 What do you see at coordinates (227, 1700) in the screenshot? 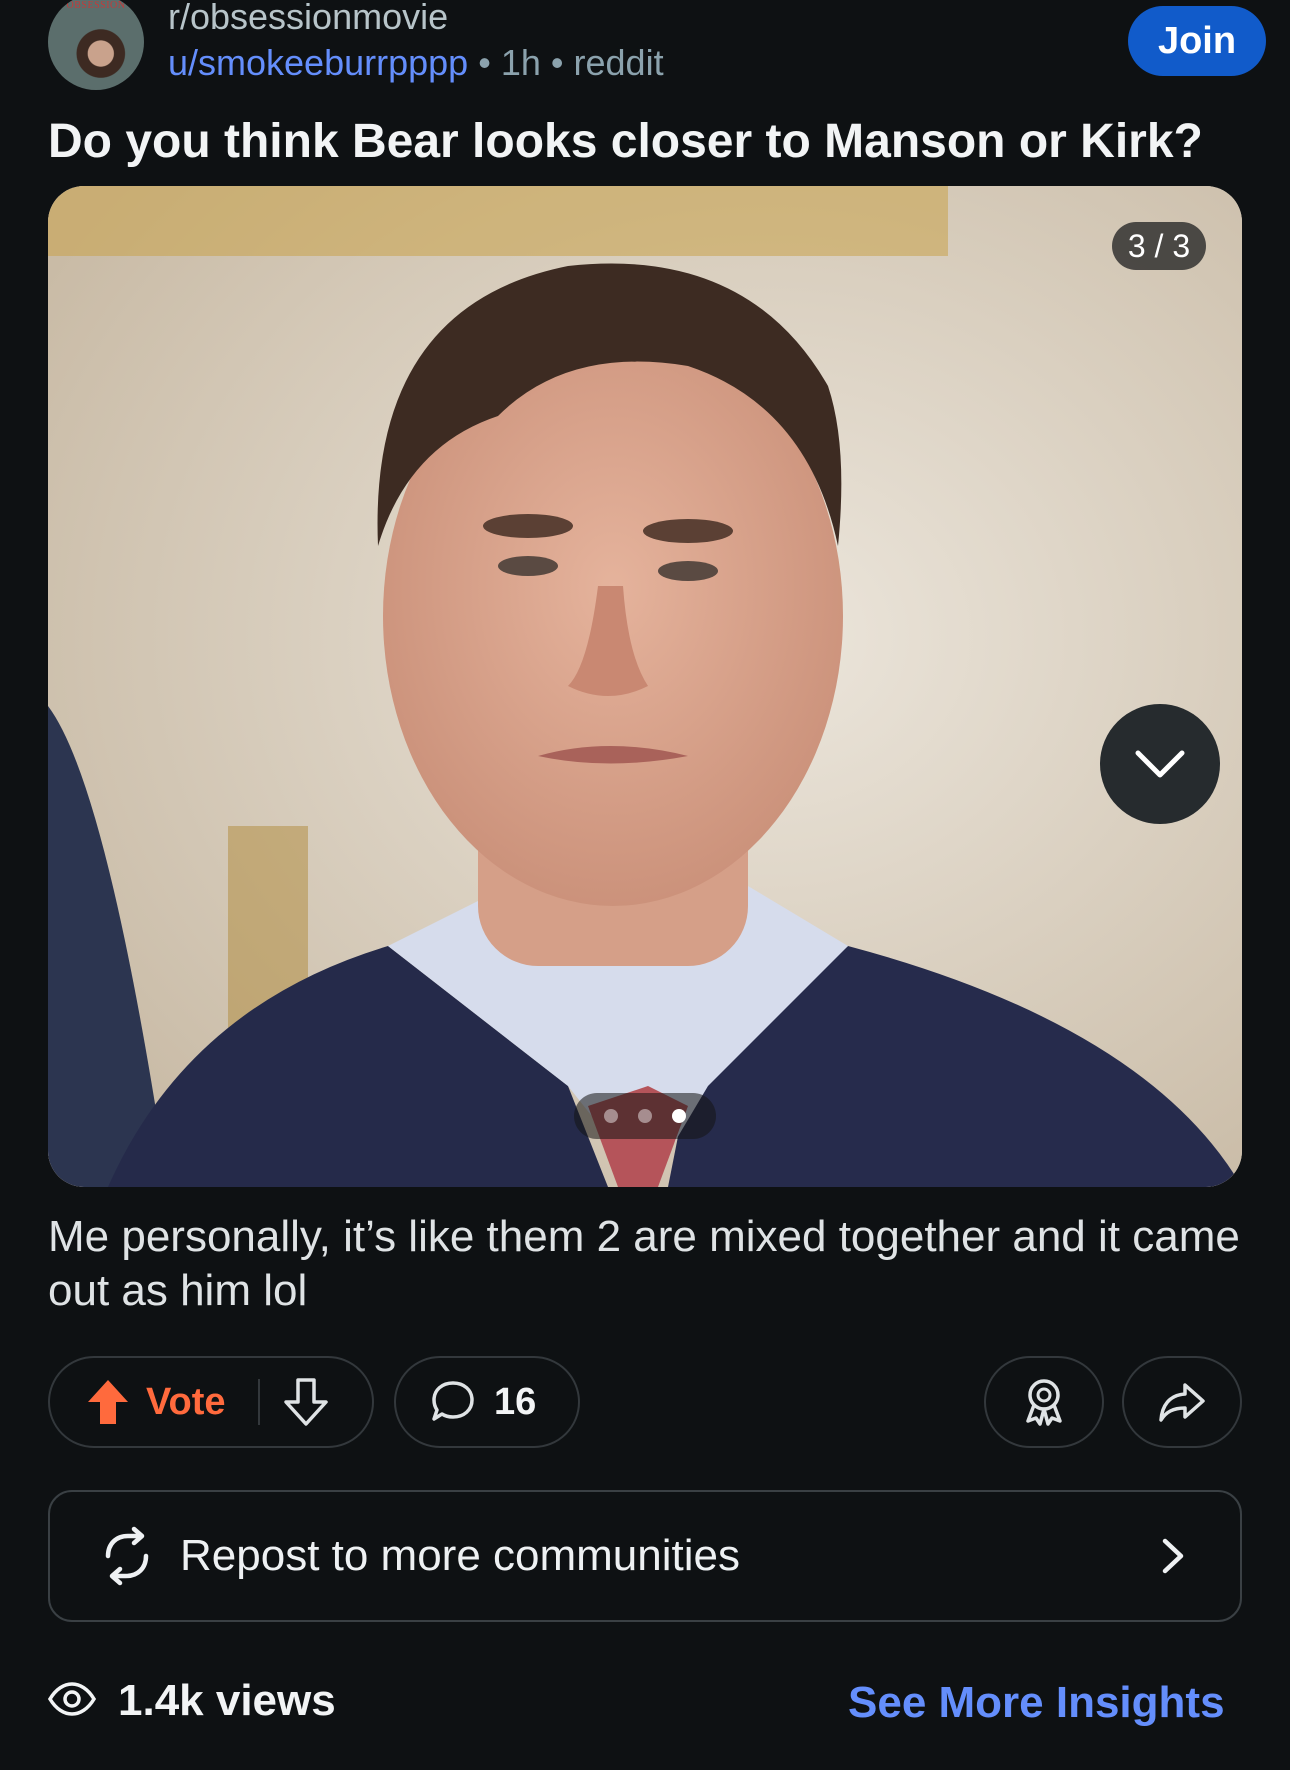
I see `views-count: 1.4k views` at bounding box center [227, 1700].